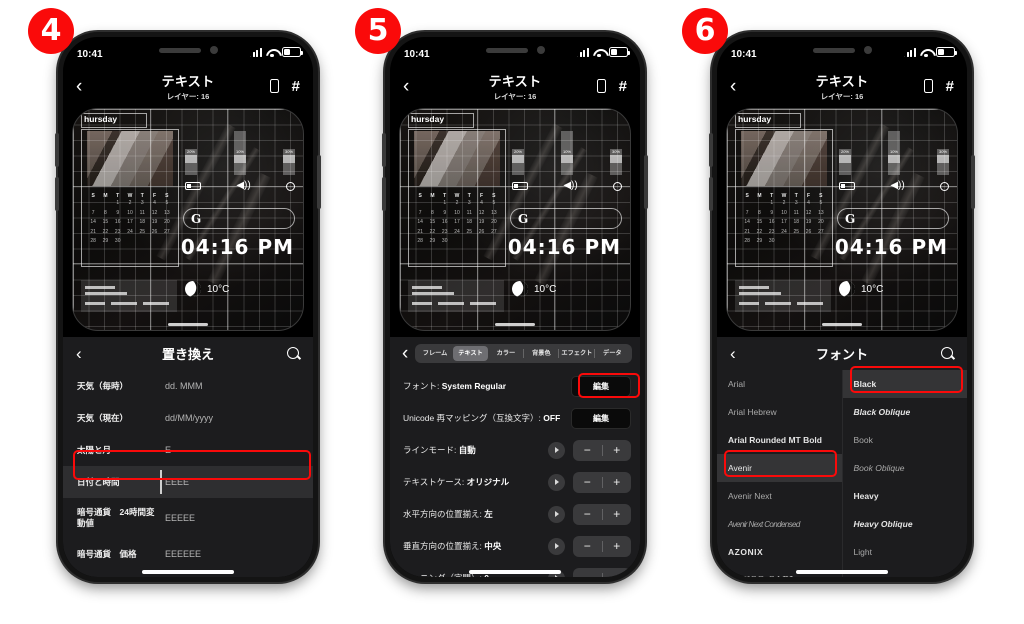 This screenshot has width=1024, height=624. Describe the element at coordinates (905, 468) in the screenshot. I see `list-item: Book Oblique` at that location.